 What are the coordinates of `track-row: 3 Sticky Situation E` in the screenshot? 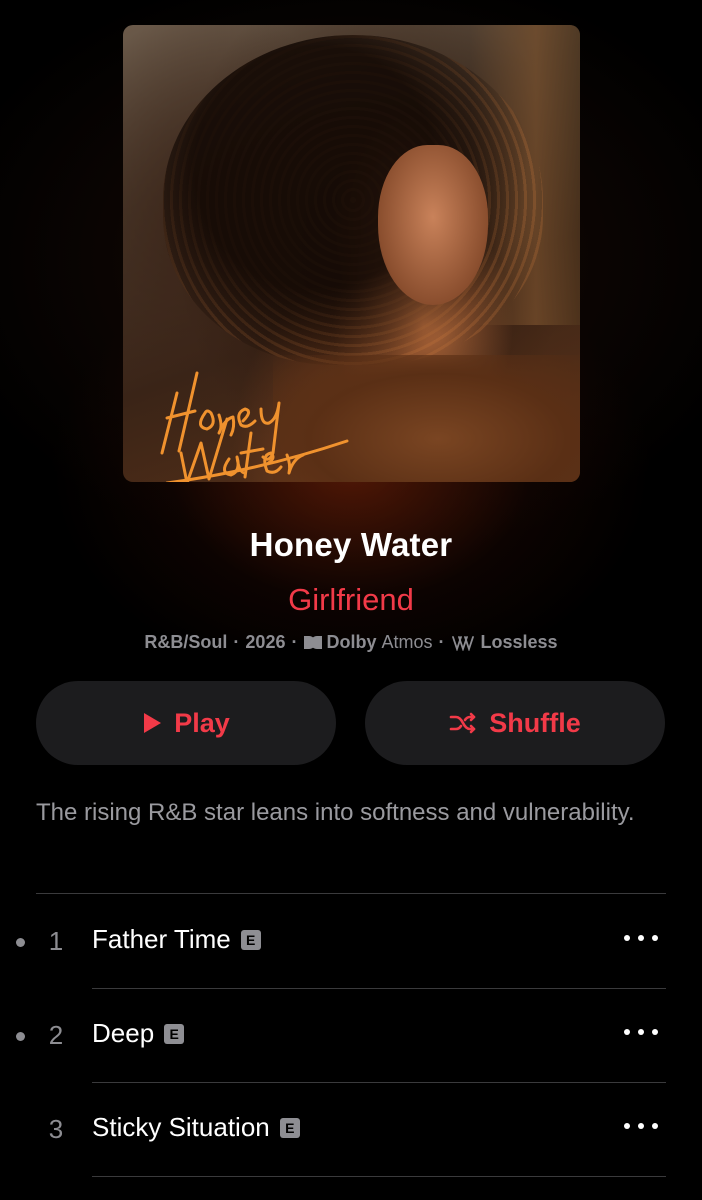 It's located at (351, 1130).